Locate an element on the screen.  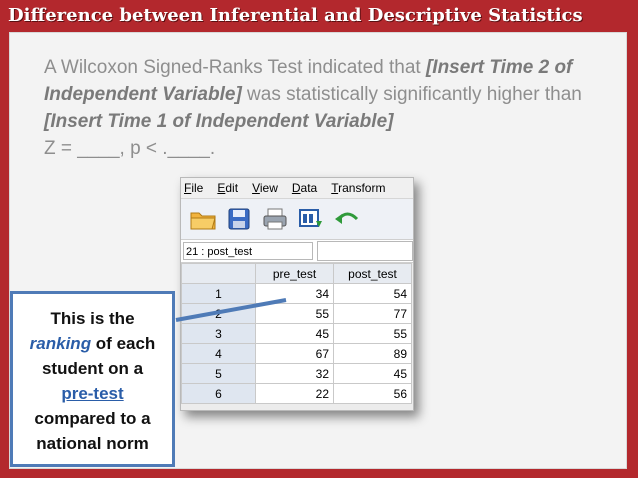
callout-line-1: This is the is located at coordinates (92, 318).